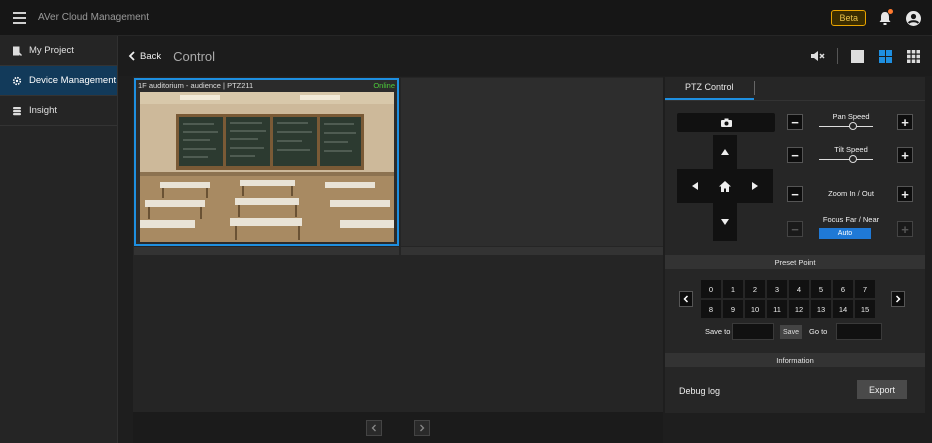  What do you see at coordinates (799, 309) in the screenshot?
I see `preset-point-button: 12` at bounding box center [799, 309].